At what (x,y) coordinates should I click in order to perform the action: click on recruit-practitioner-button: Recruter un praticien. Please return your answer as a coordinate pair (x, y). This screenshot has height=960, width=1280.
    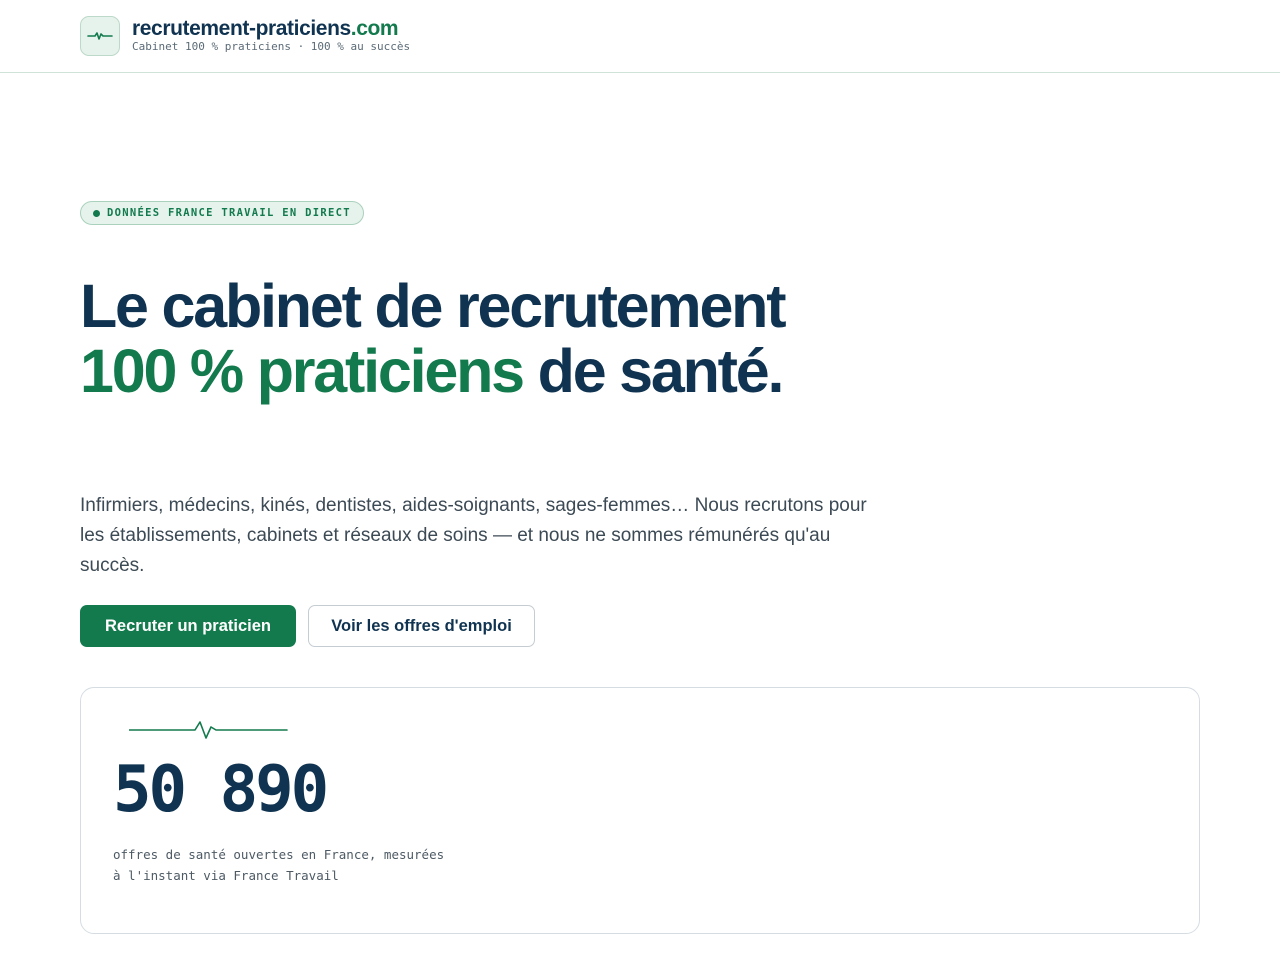
    Looking at the image, I should click on (188, 626).